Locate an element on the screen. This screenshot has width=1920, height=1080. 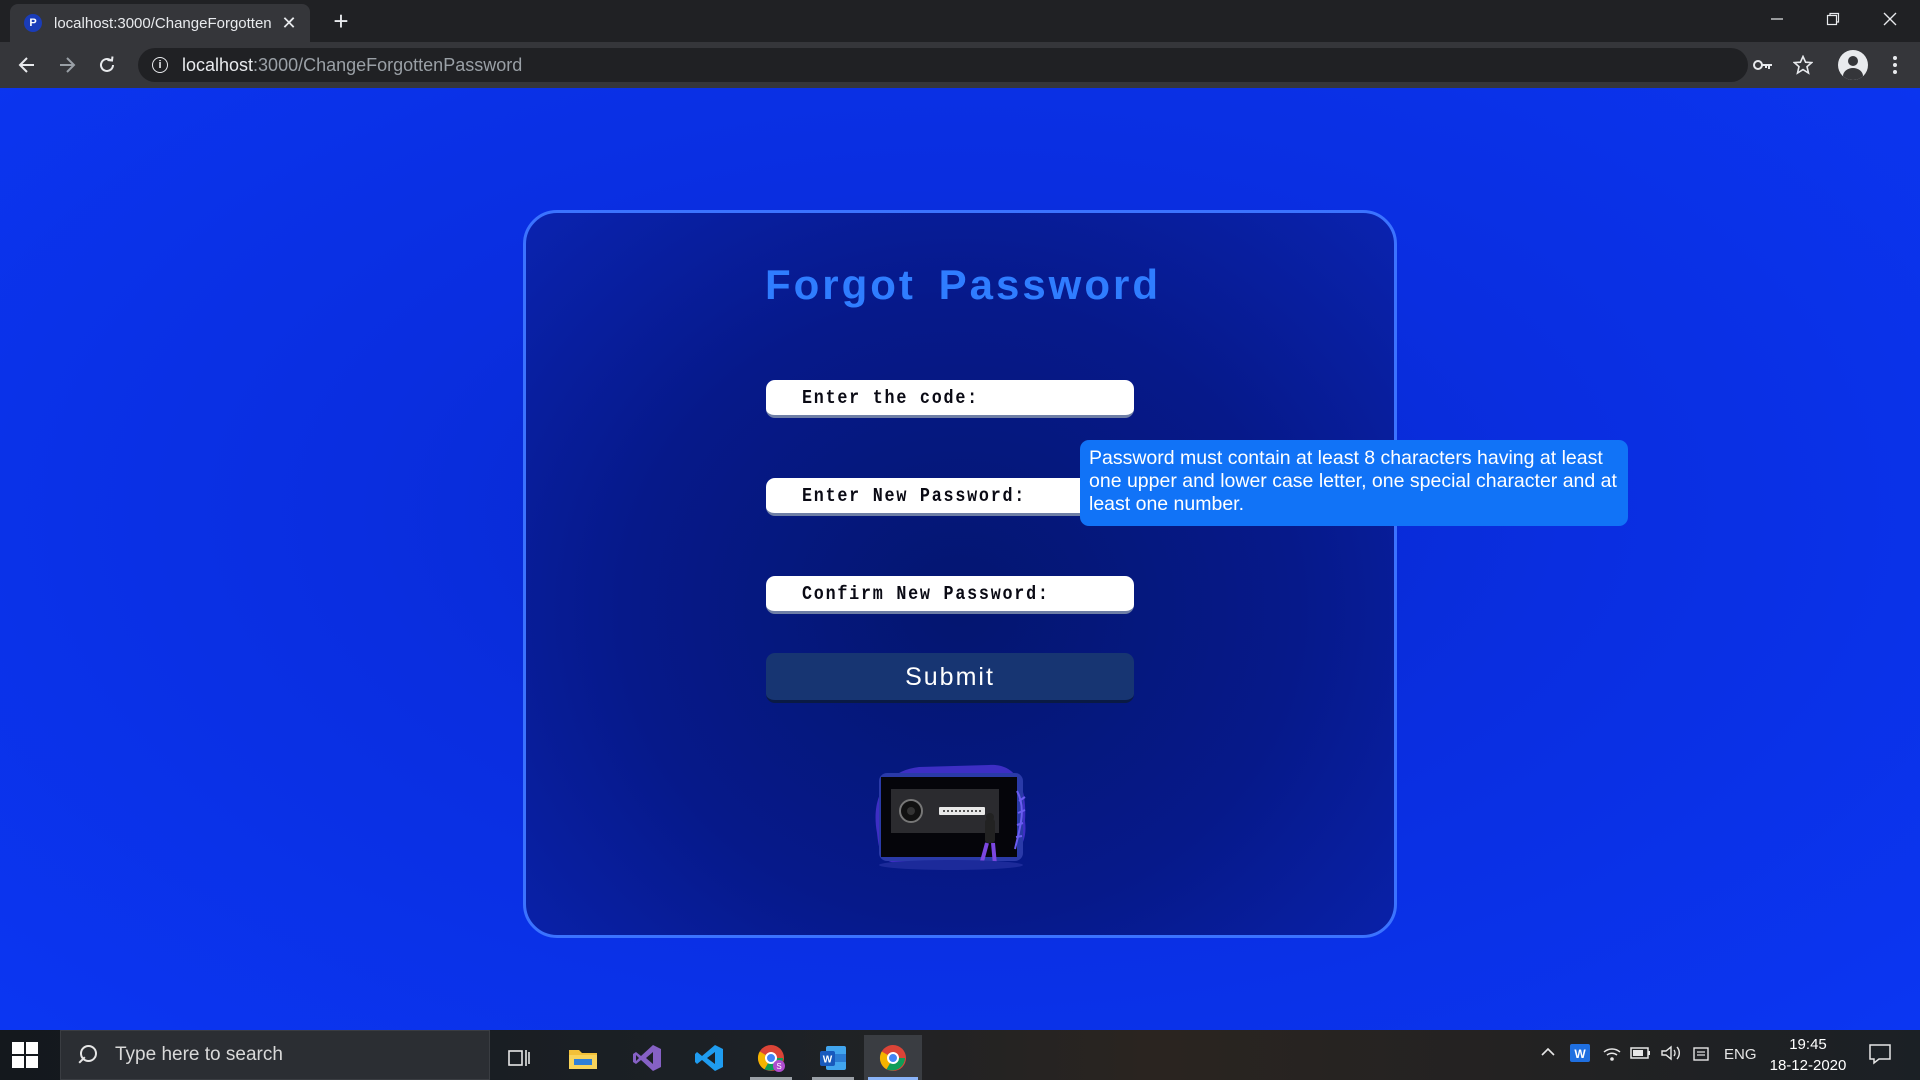
browser-toolbar: i localhost:3000/ChangeForgottenPassword is located at coordinates (960, 65).